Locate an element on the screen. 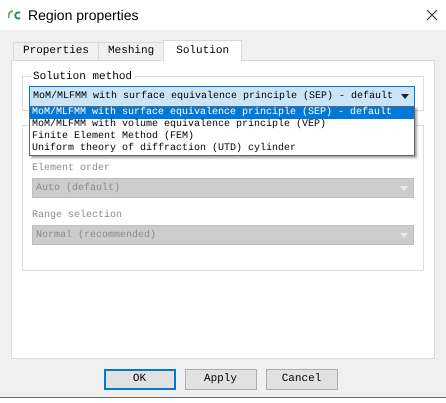  window-title: Region properties is located at coordinates (83, 15).